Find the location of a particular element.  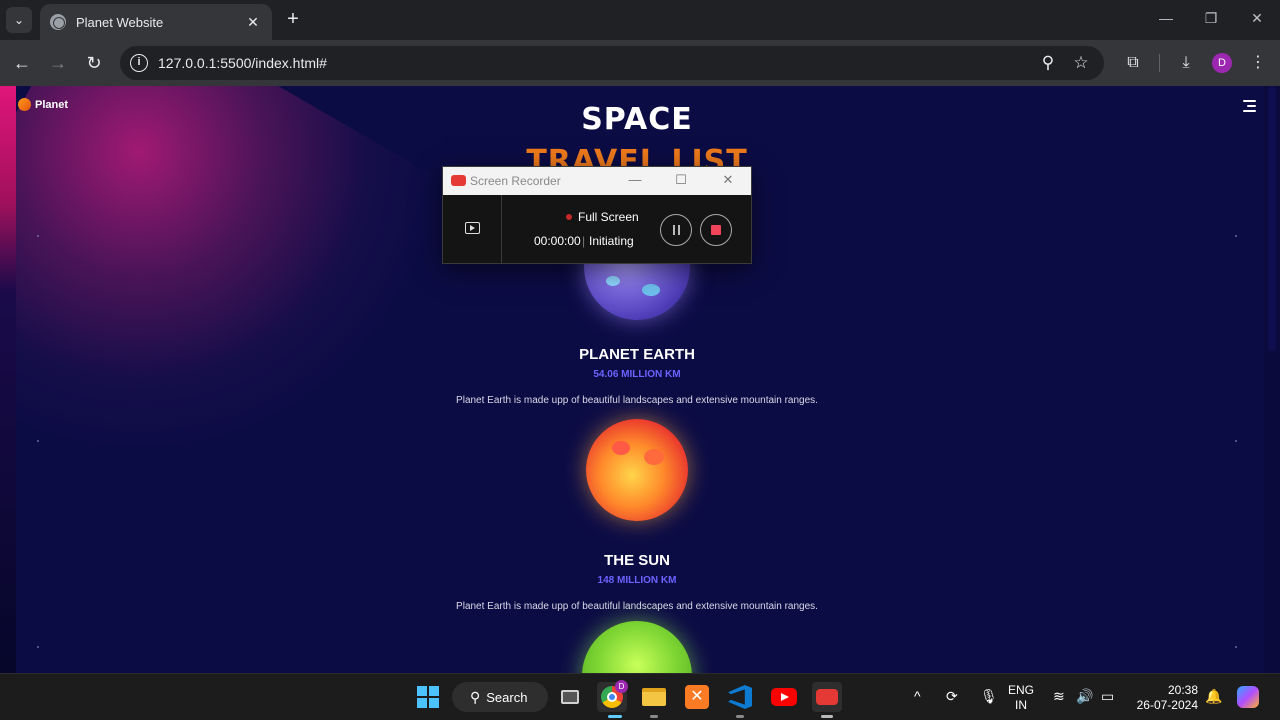

tab-search-button: ⌄ is located at coordinates (19, 20).